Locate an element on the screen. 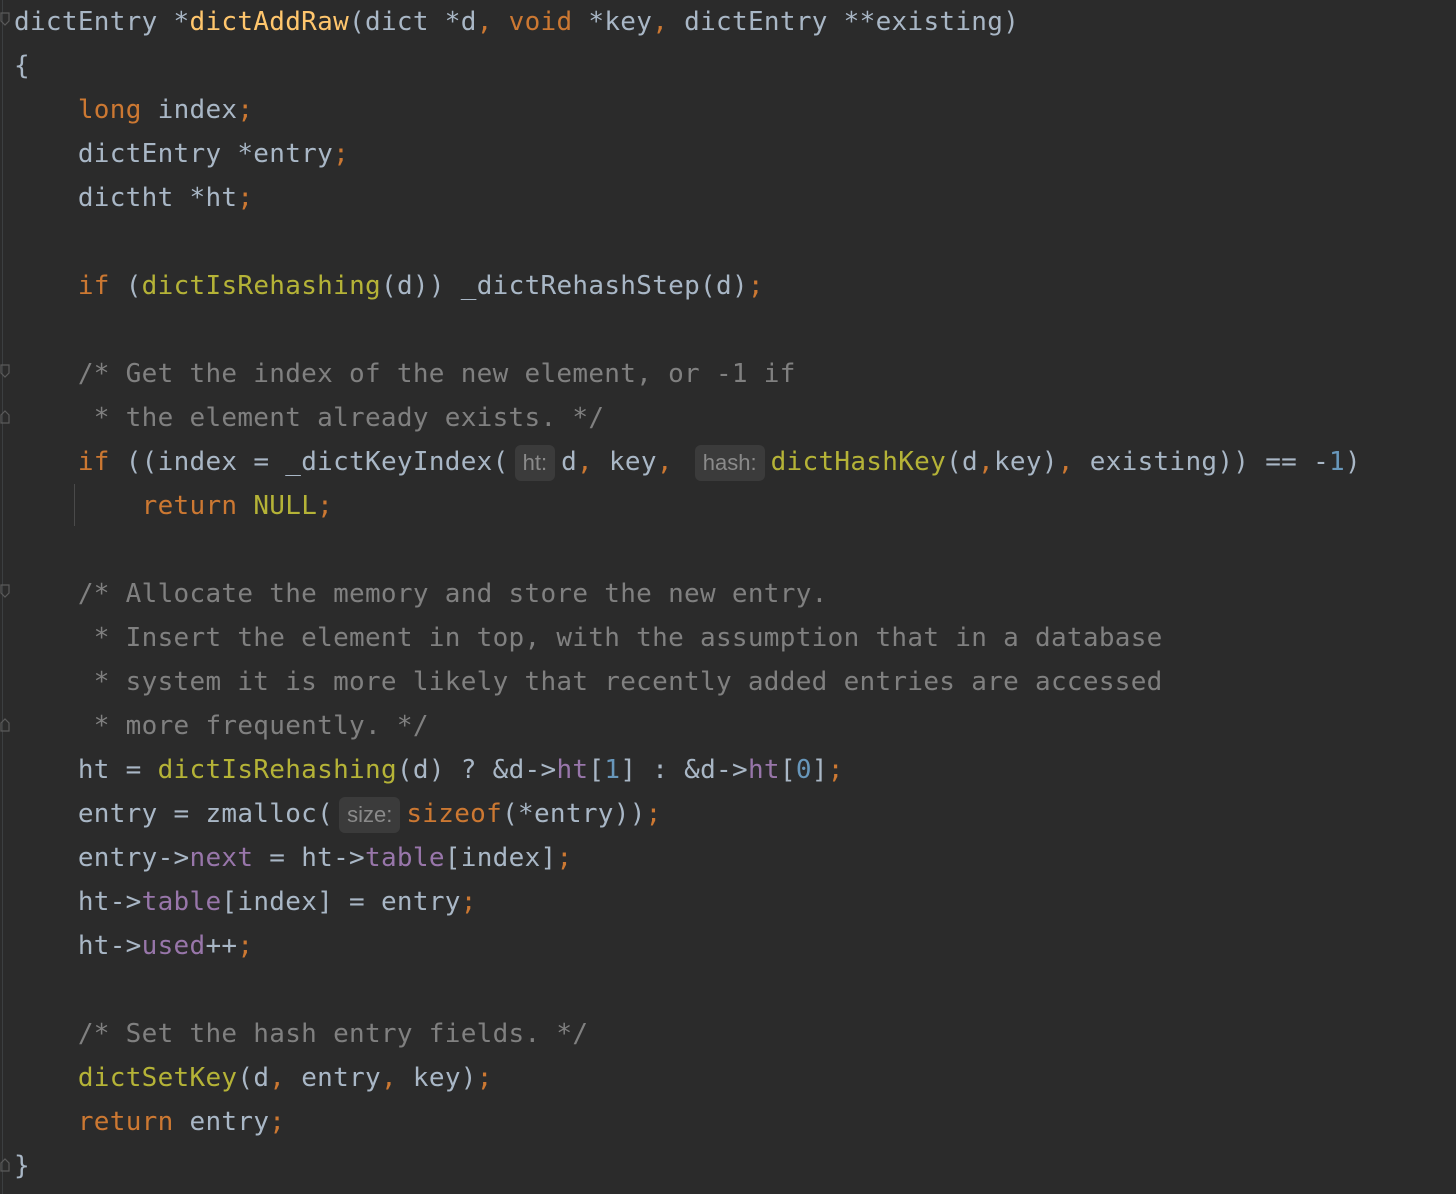 This screenshot has width=1456, height=1194. code-token: next is located at coordinates (221, 858).